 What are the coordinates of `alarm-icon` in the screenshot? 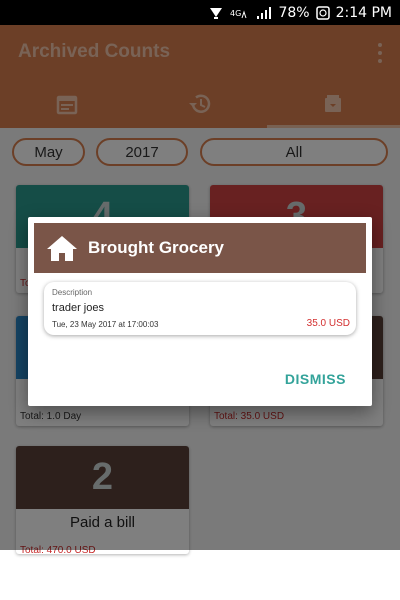 It's located at (322, 12).